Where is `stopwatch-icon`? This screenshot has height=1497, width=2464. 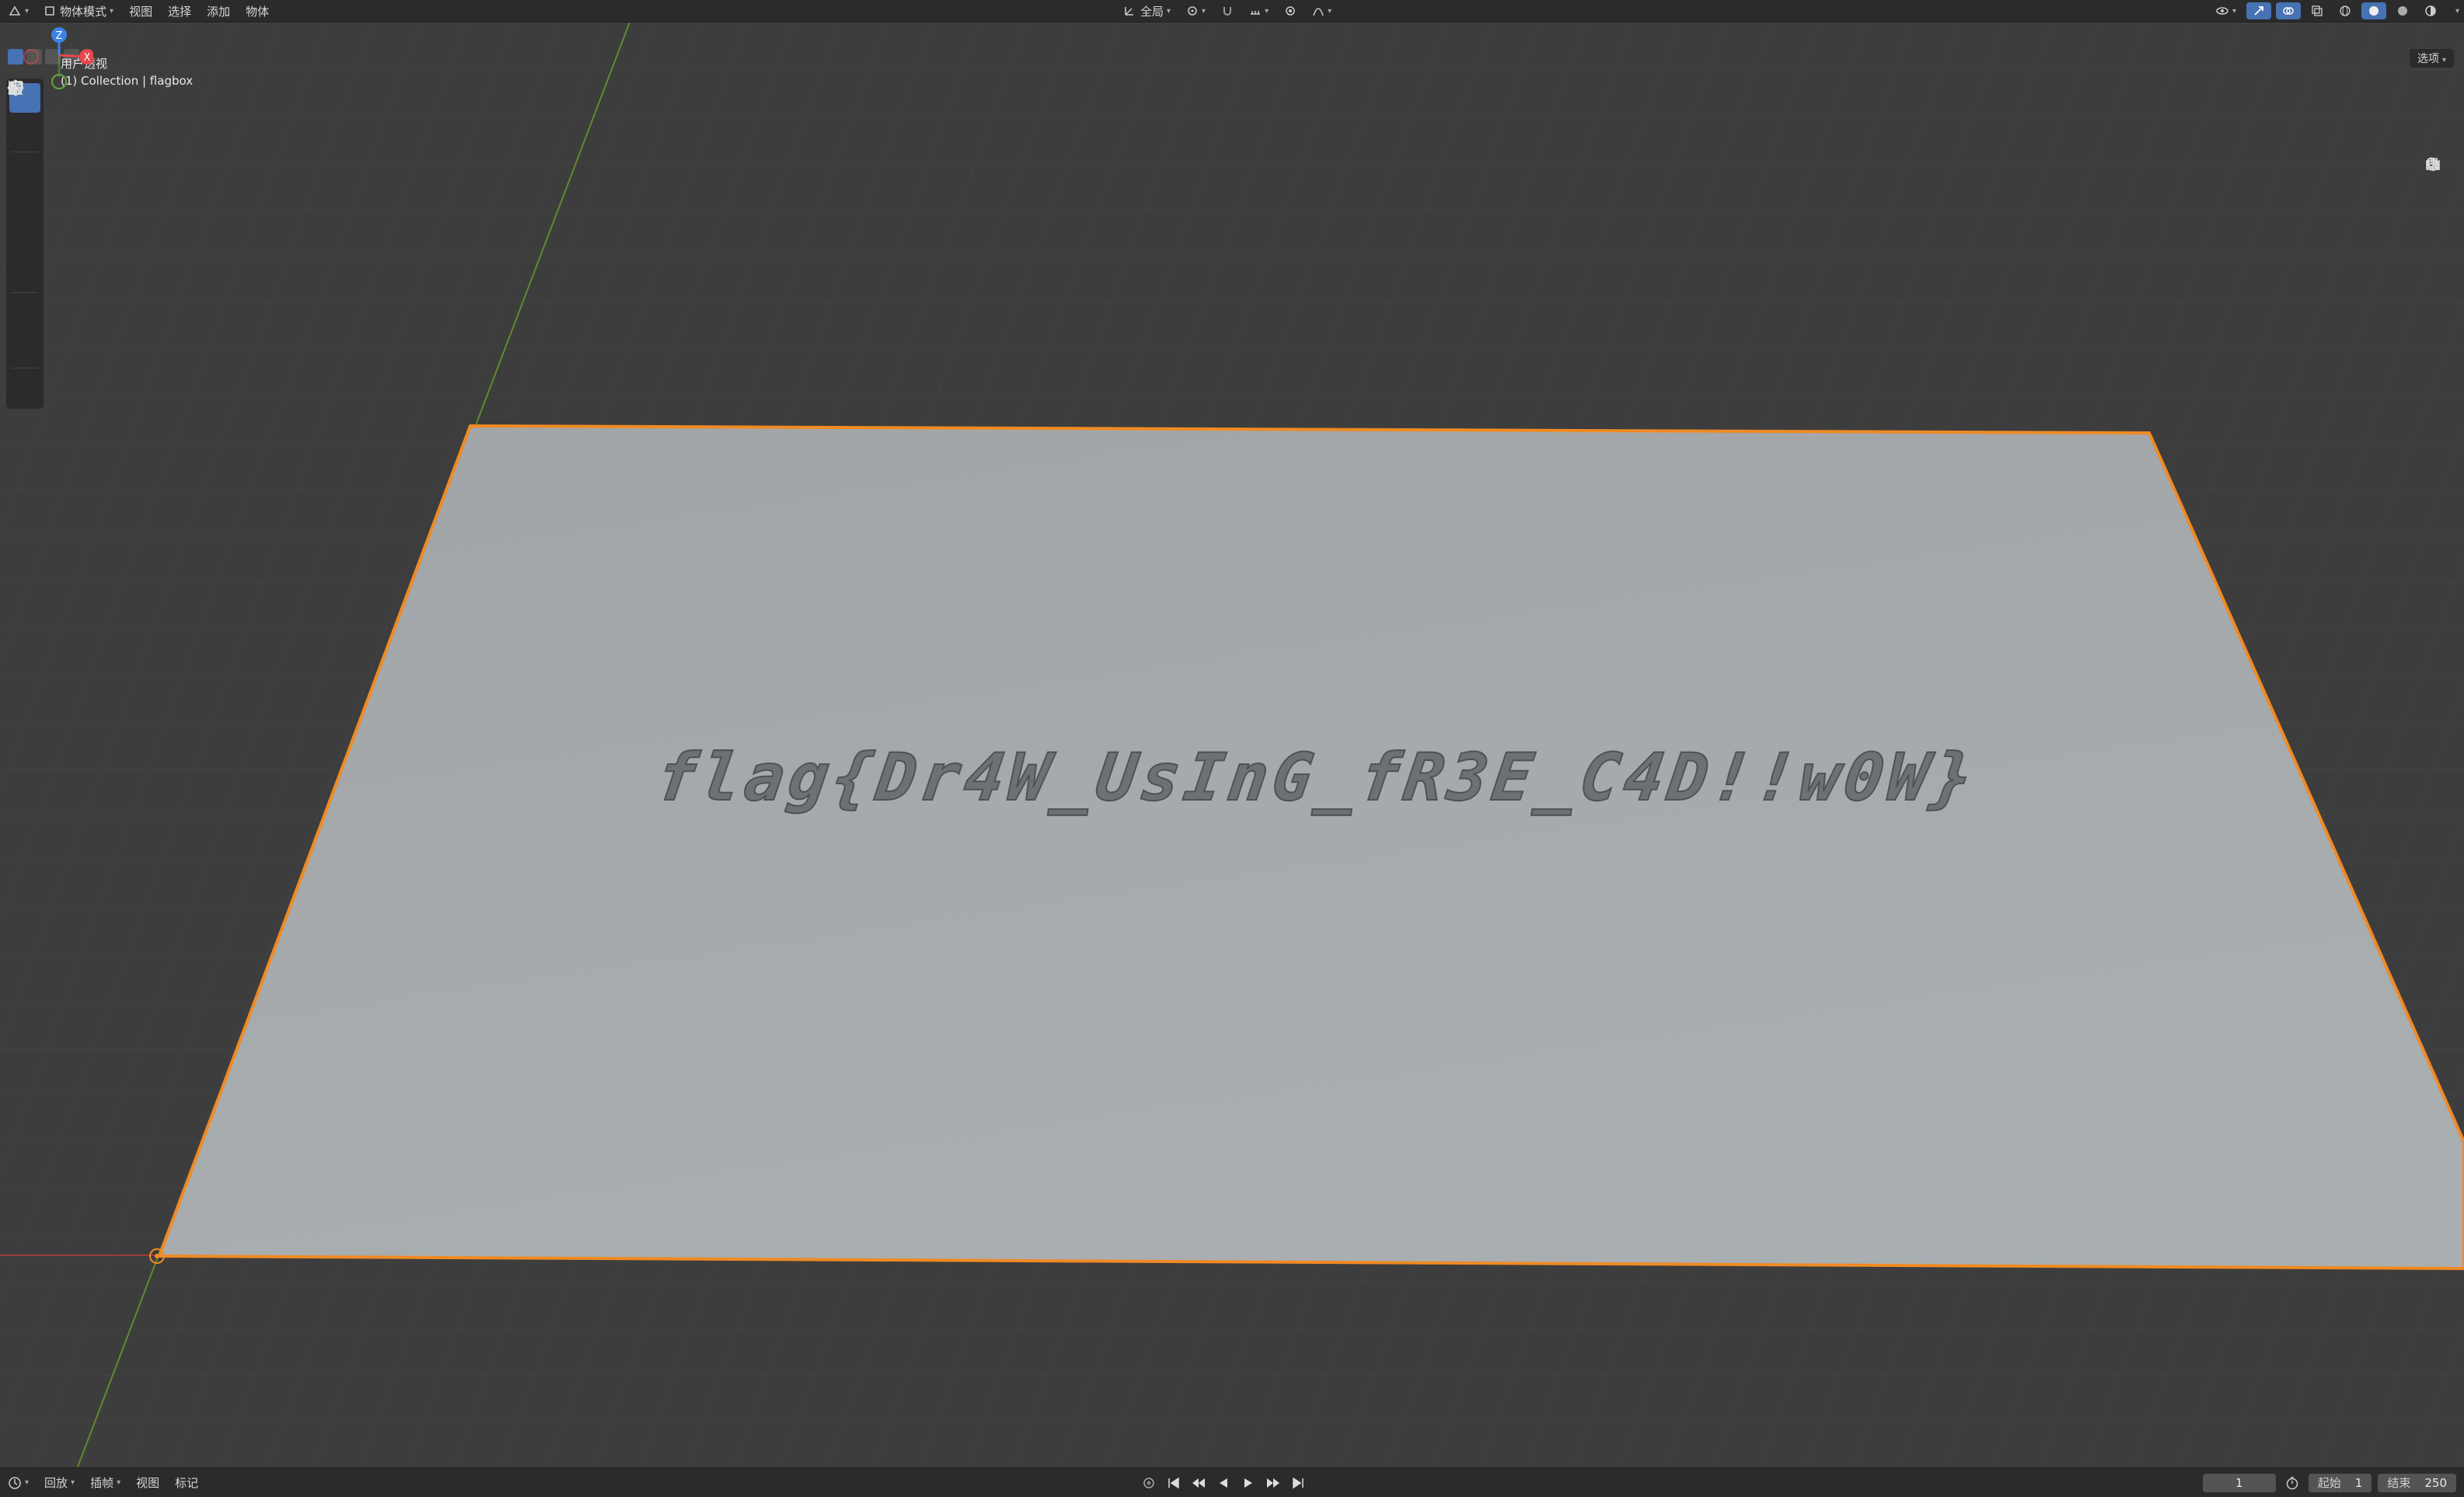
stopwatch-icon is located at coordinates (2292, 1482).